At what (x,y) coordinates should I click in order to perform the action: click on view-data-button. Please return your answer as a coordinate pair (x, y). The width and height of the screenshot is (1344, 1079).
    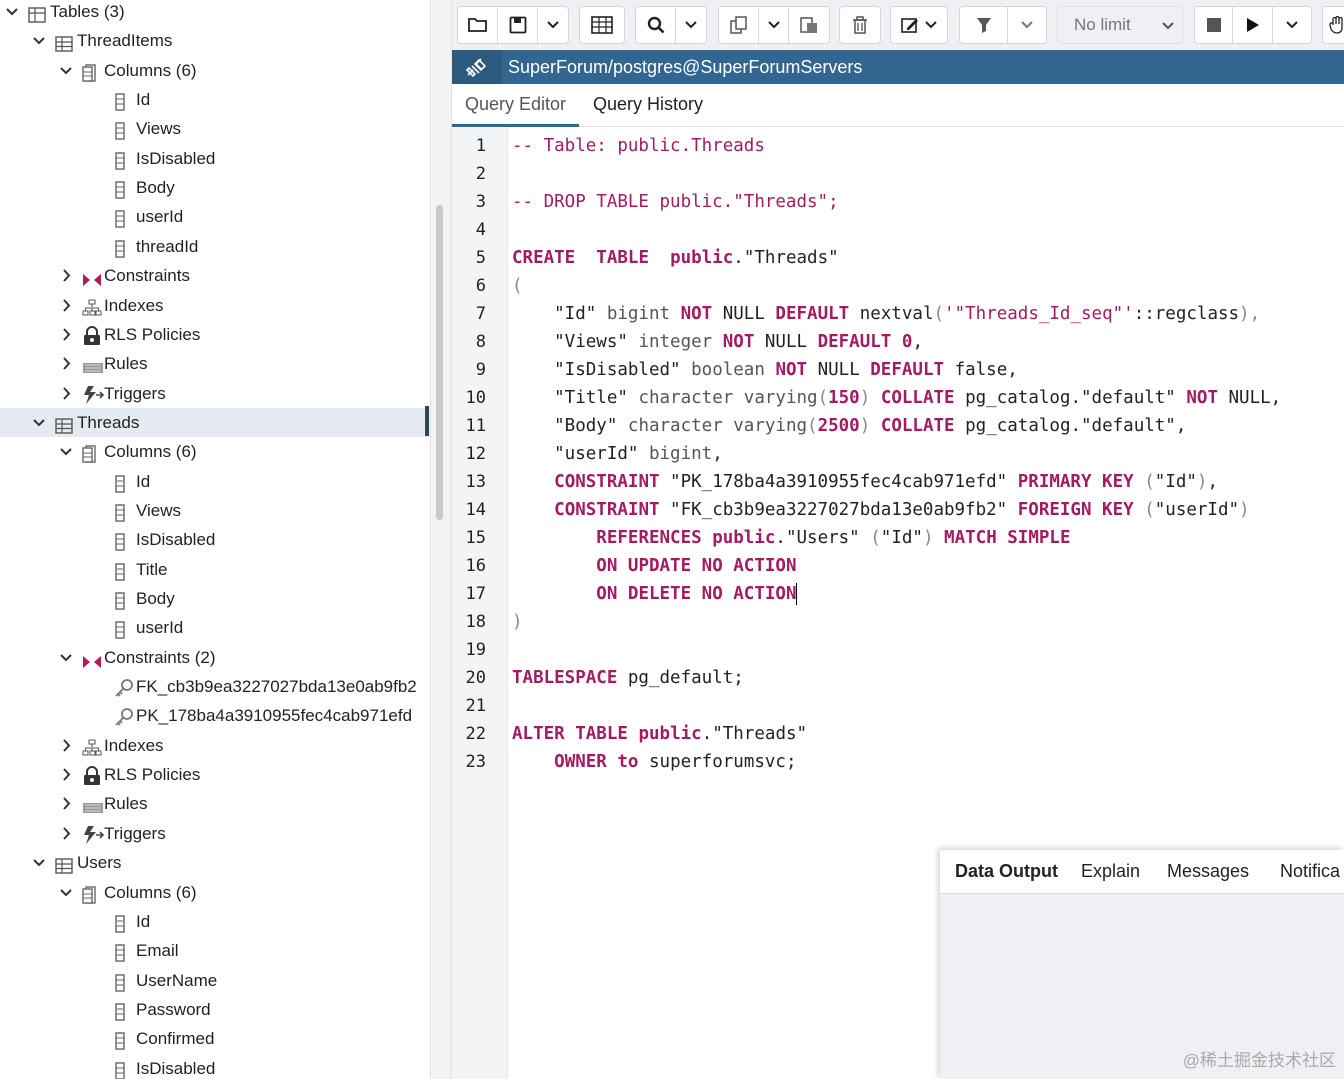
    Looking at the image, I should click on (602, 25).